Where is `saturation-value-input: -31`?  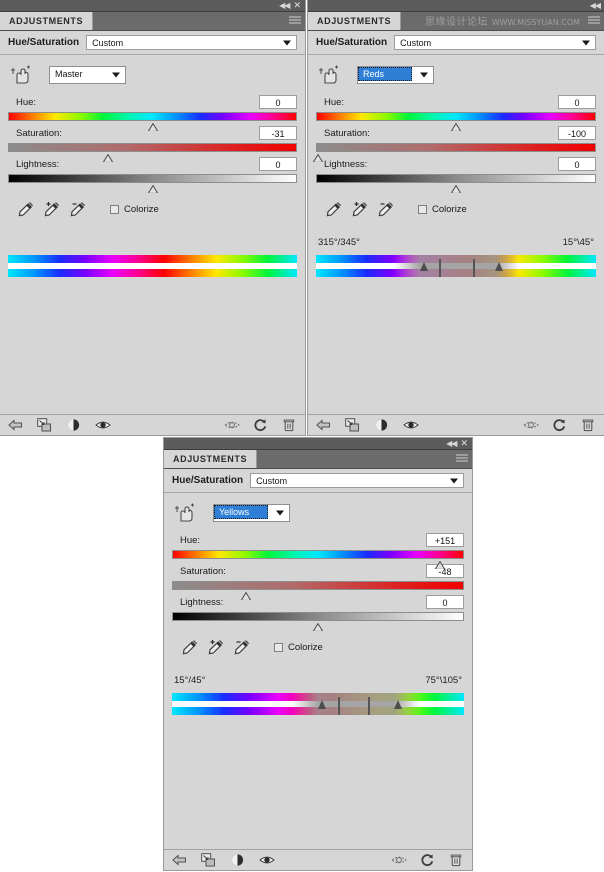 saturation-value-input: -31 is located at coordinates (278, 133).